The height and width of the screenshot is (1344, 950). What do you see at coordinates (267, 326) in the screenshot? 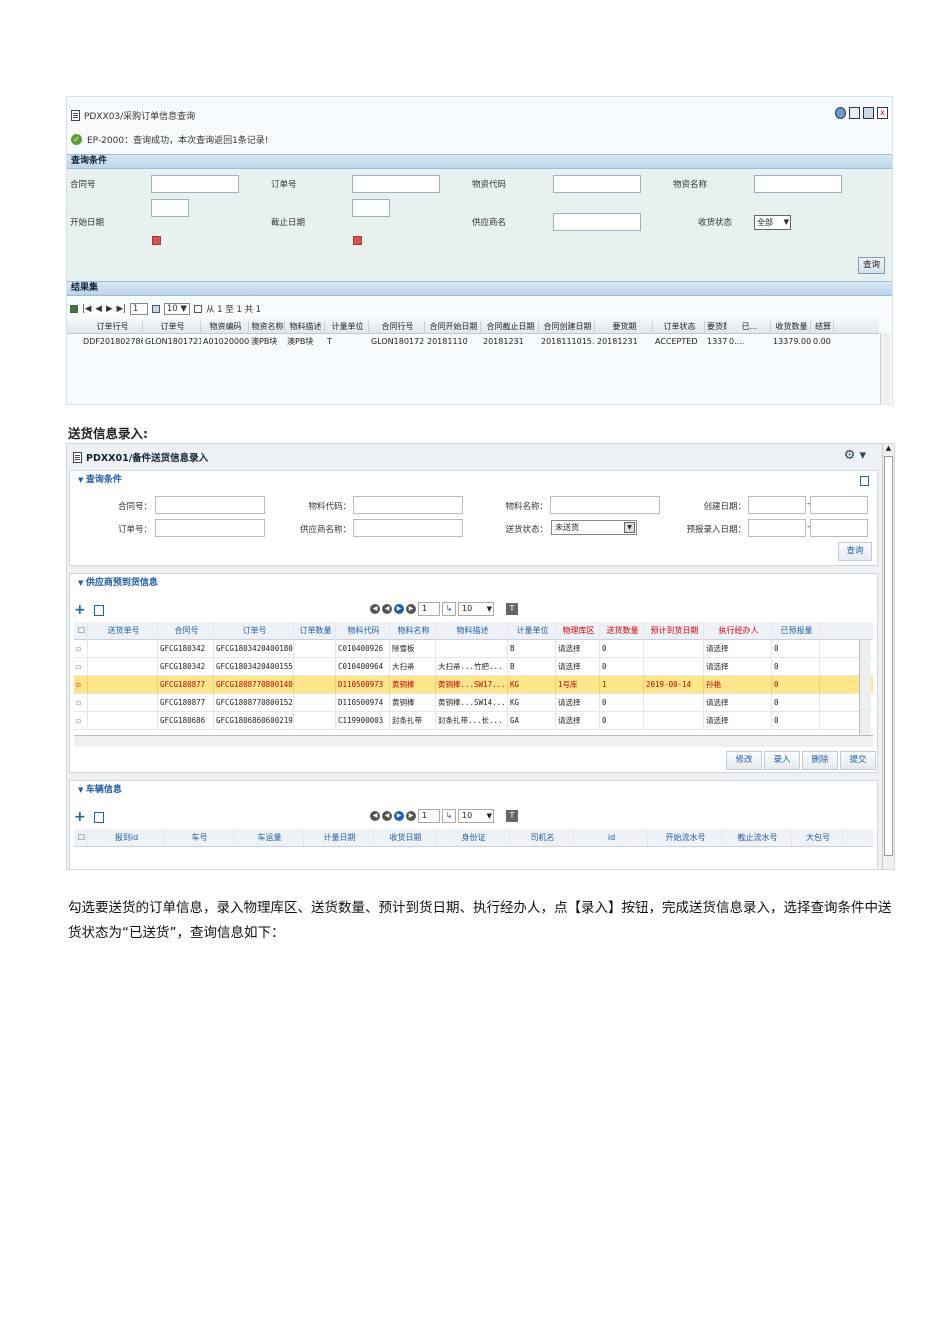
I see `column-header: 物资名称` at bounding box center [267, 326].